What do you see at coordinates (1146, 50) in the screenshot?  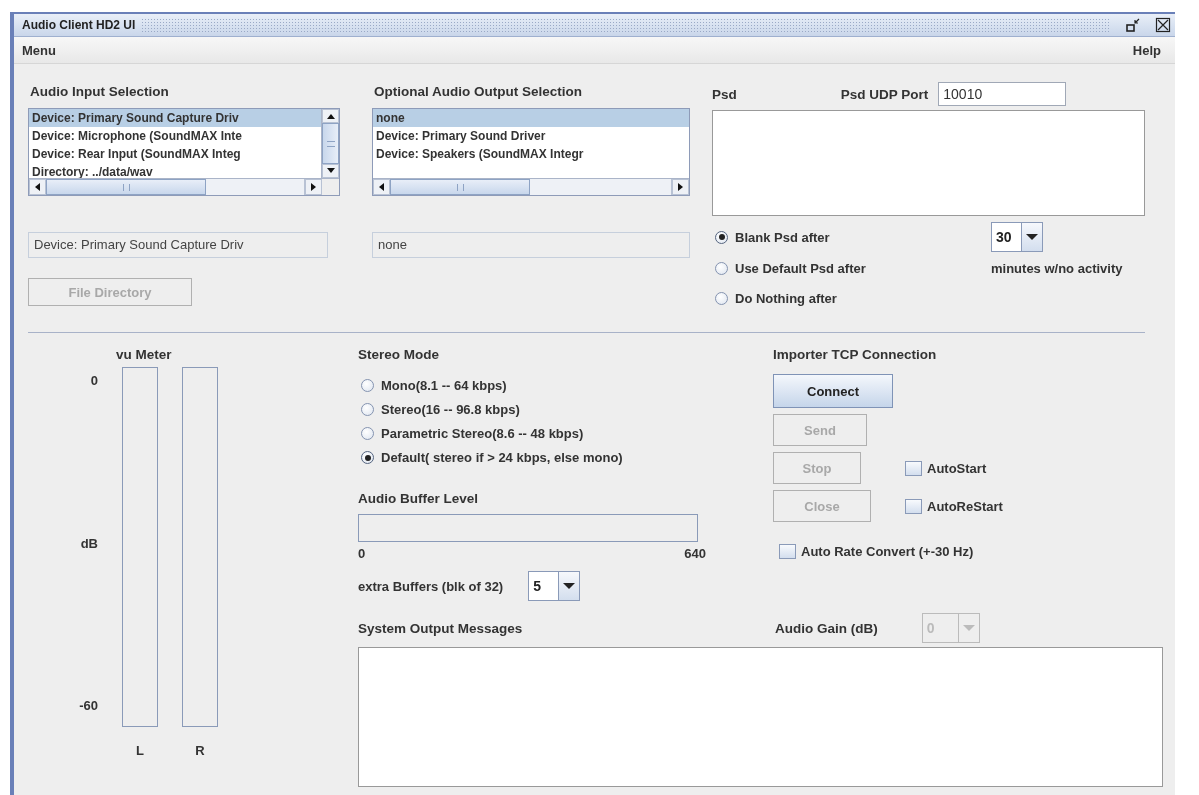 I see `menu-item: Help` at bounding box center [1146, 50].